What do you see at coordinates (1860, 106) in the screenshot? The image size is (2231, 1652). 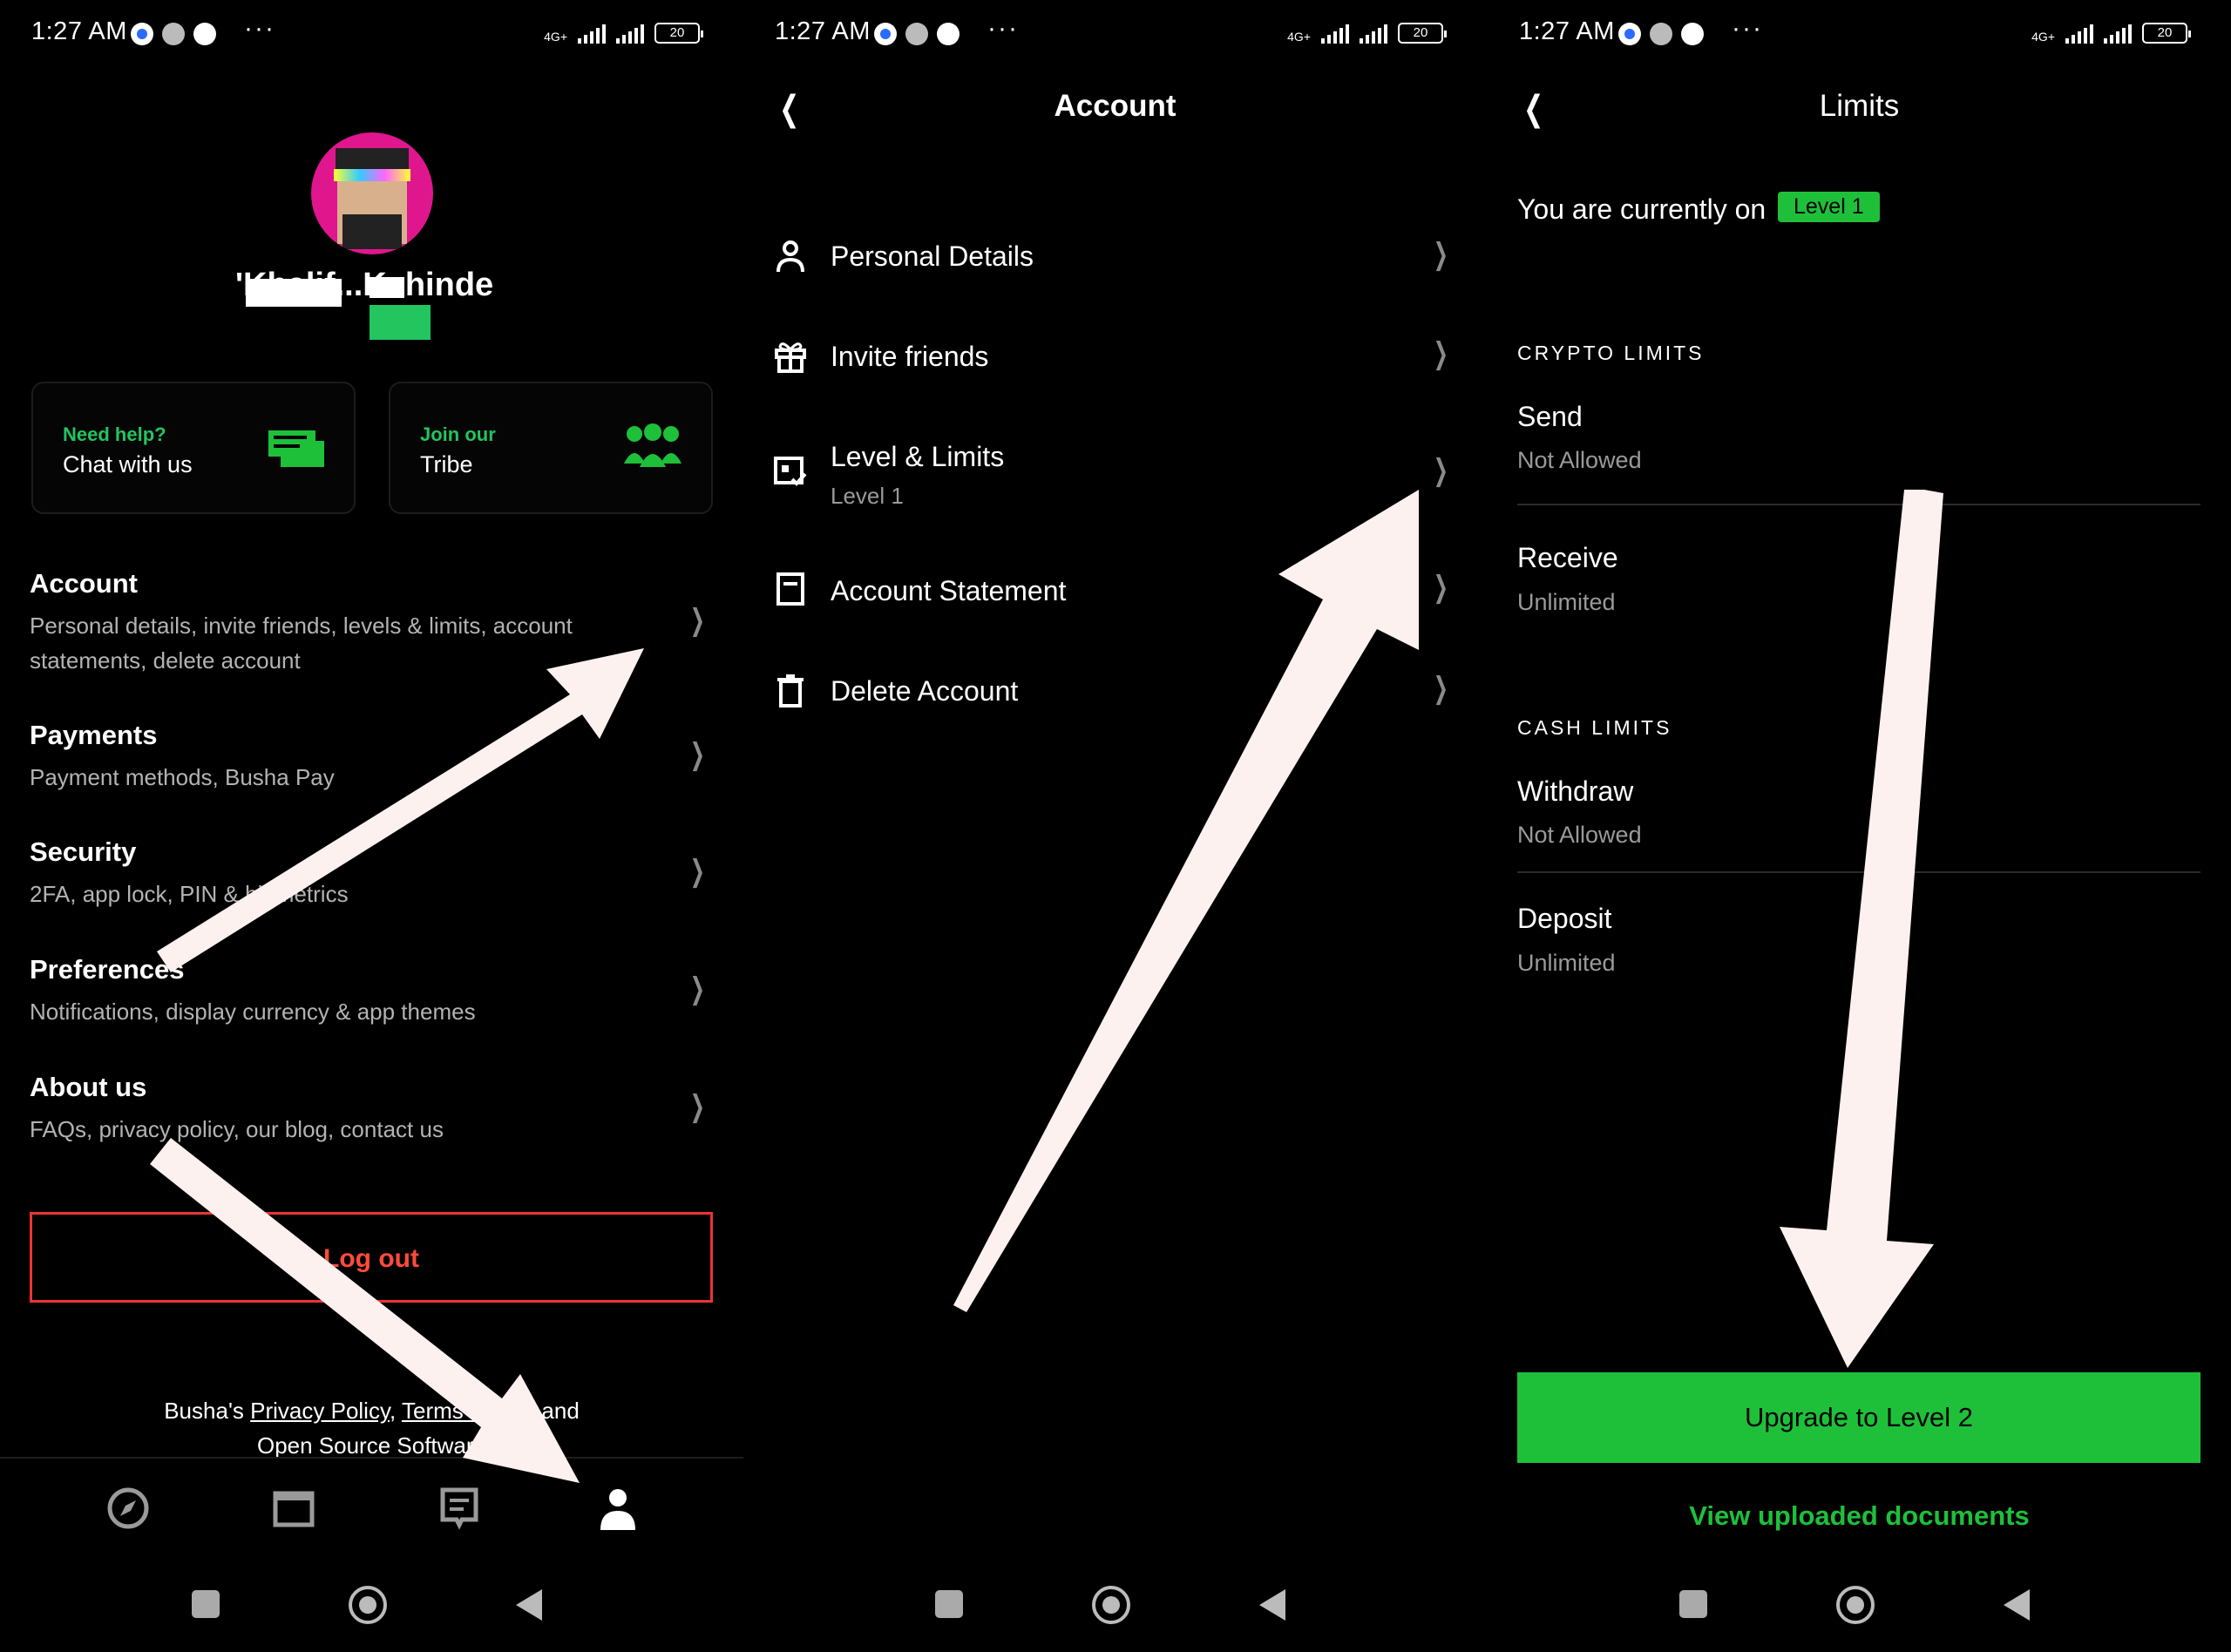 I see `page-title: Limits` at bounding box center [1860, 106].